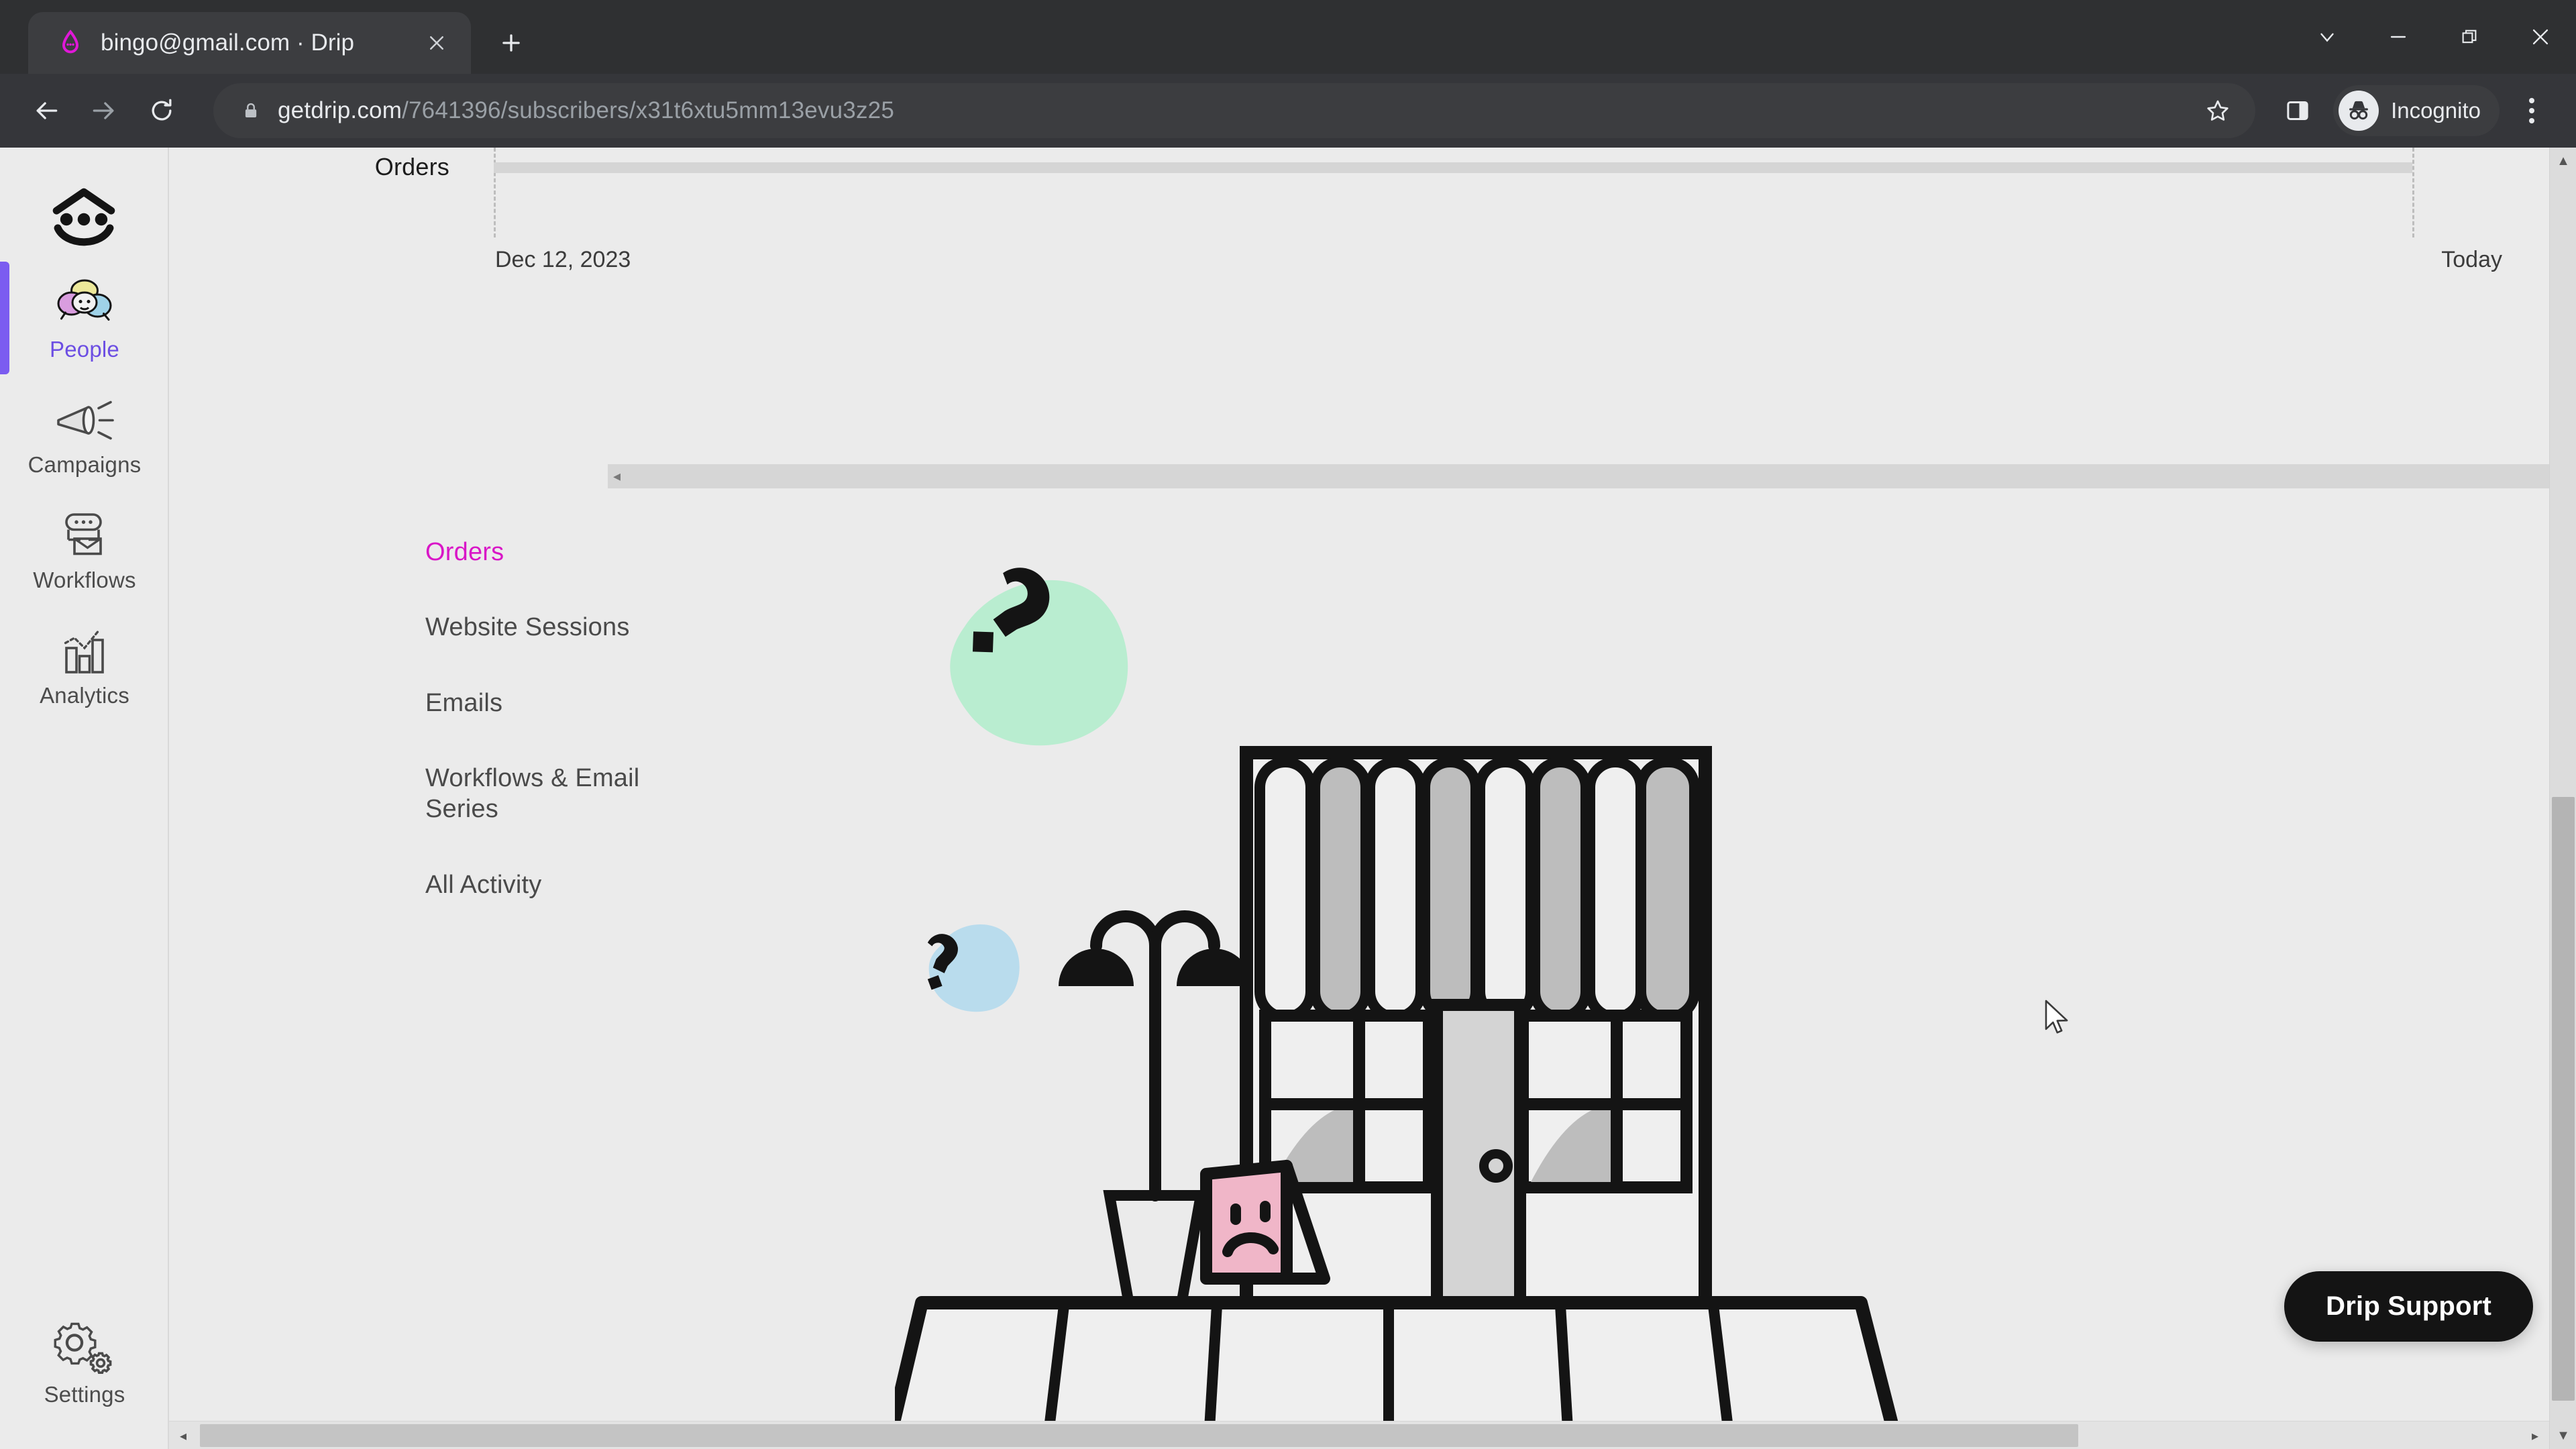 This screenshot has width=2576, height=1449. I want to click on sidebar-item-label: Campaigns, so click(85, 464).